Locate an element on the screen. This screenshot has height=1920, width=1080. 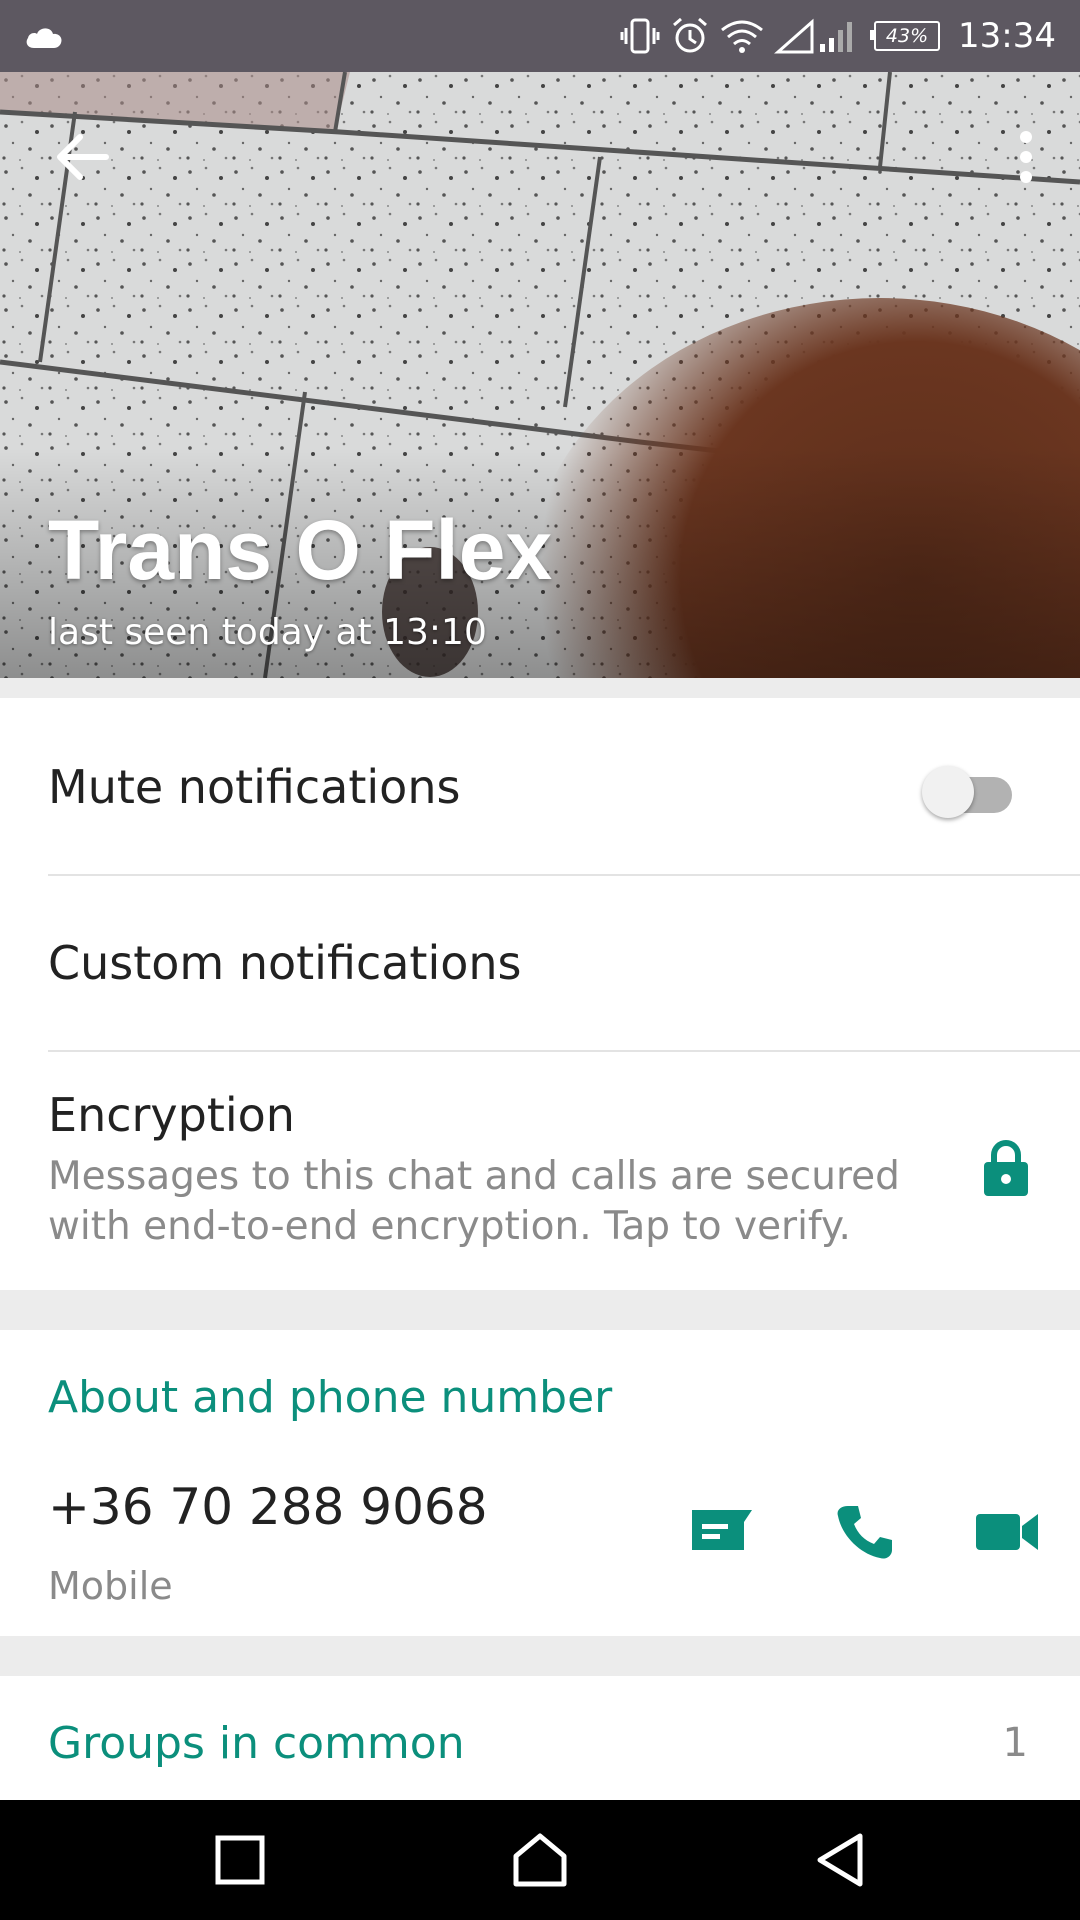
video-call-icon is located at coordinates (1008, 1532).